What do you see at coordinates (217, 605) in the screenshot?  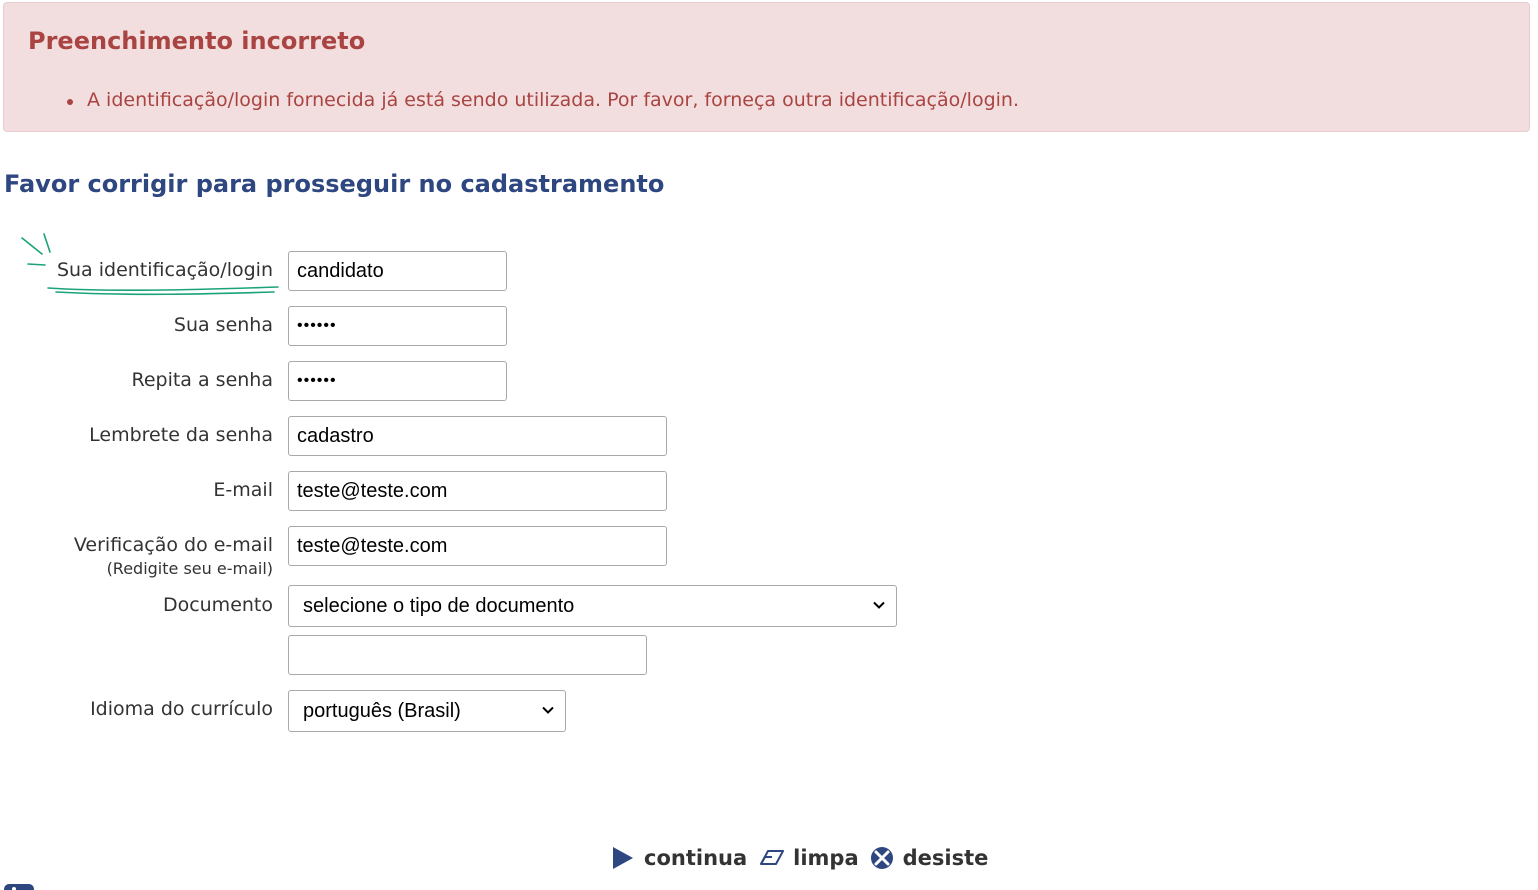 I see `document-label: Documento` at bounding box center [217, 605].